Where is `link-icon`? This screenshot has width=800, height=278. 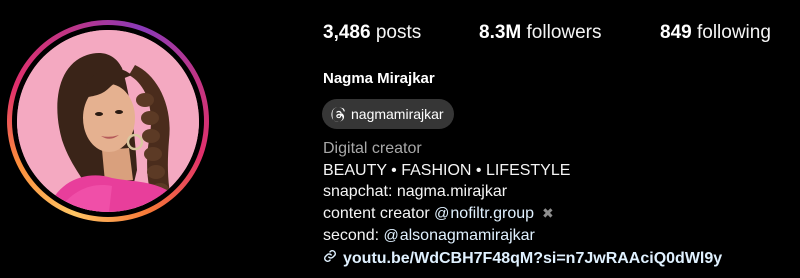 link-icon is located at coordinates (330, 258).